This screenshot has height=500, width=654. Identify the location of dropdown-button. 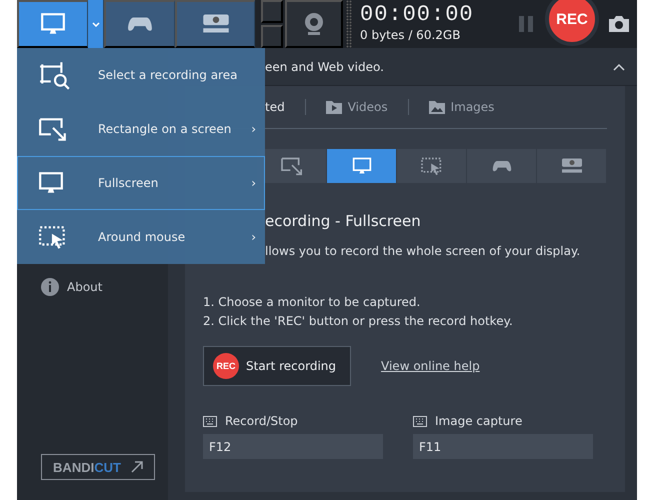
(96, 24).